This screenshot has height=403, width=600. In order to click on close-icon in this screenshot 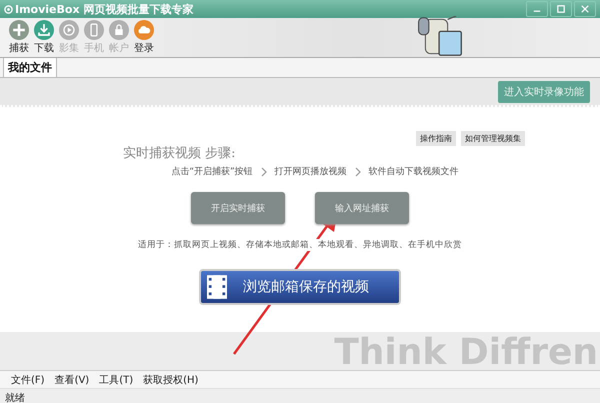, I will do `click(585, 9)`.